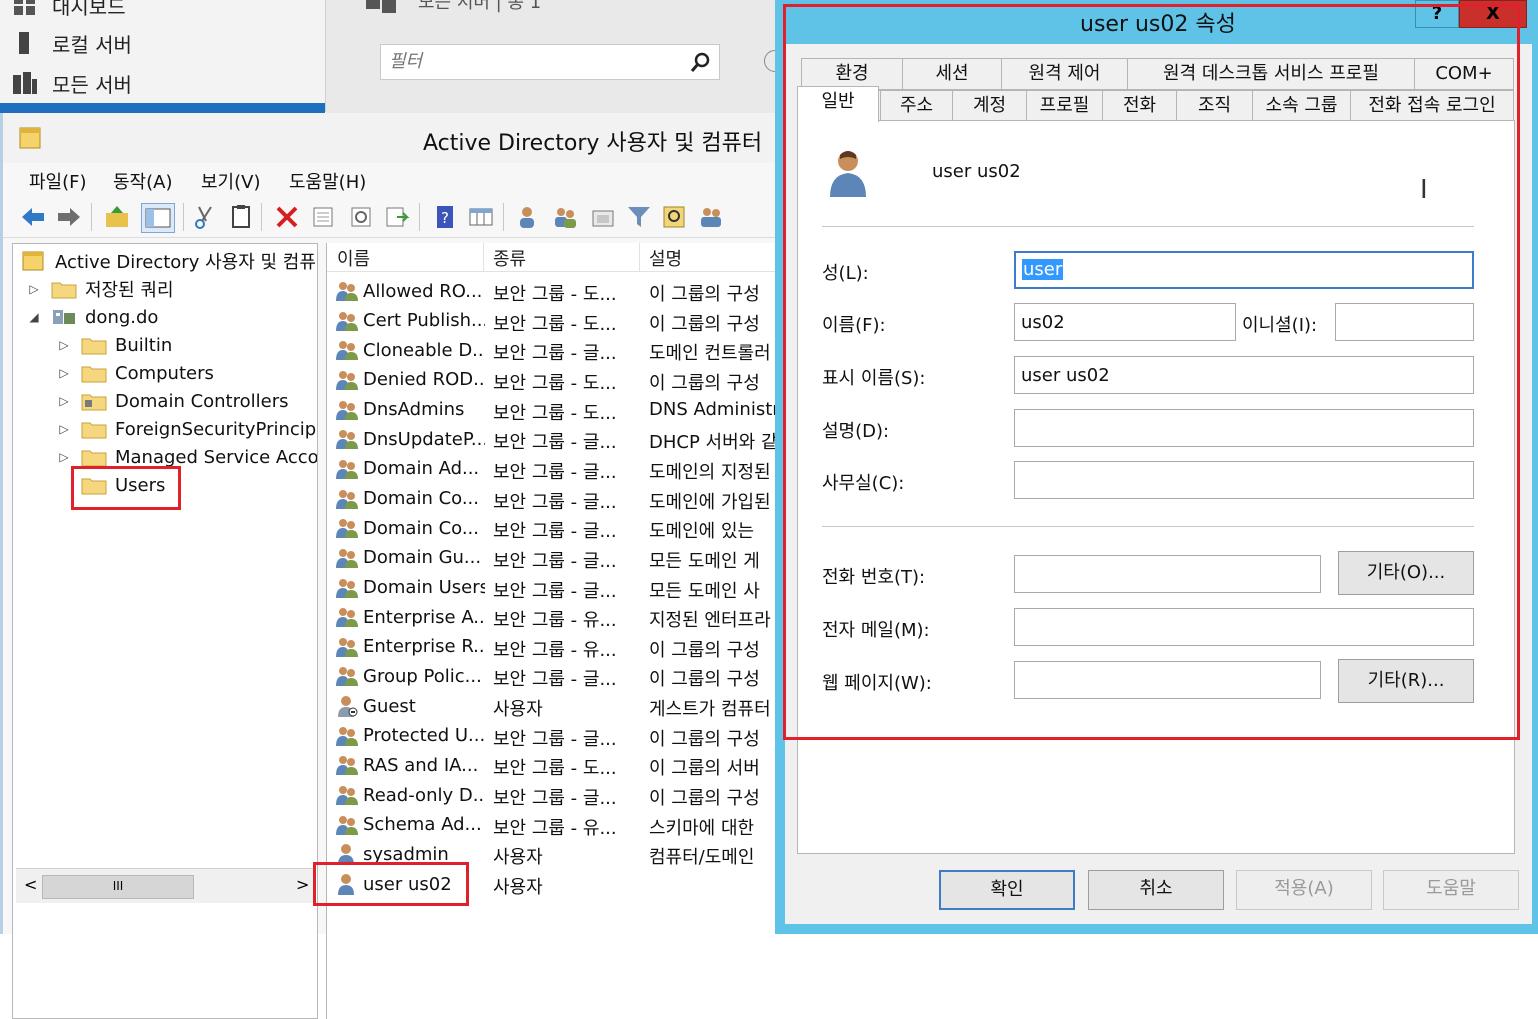 The image size is (1538, 1019). I want to click on first-name-field, so click(1125, 322).